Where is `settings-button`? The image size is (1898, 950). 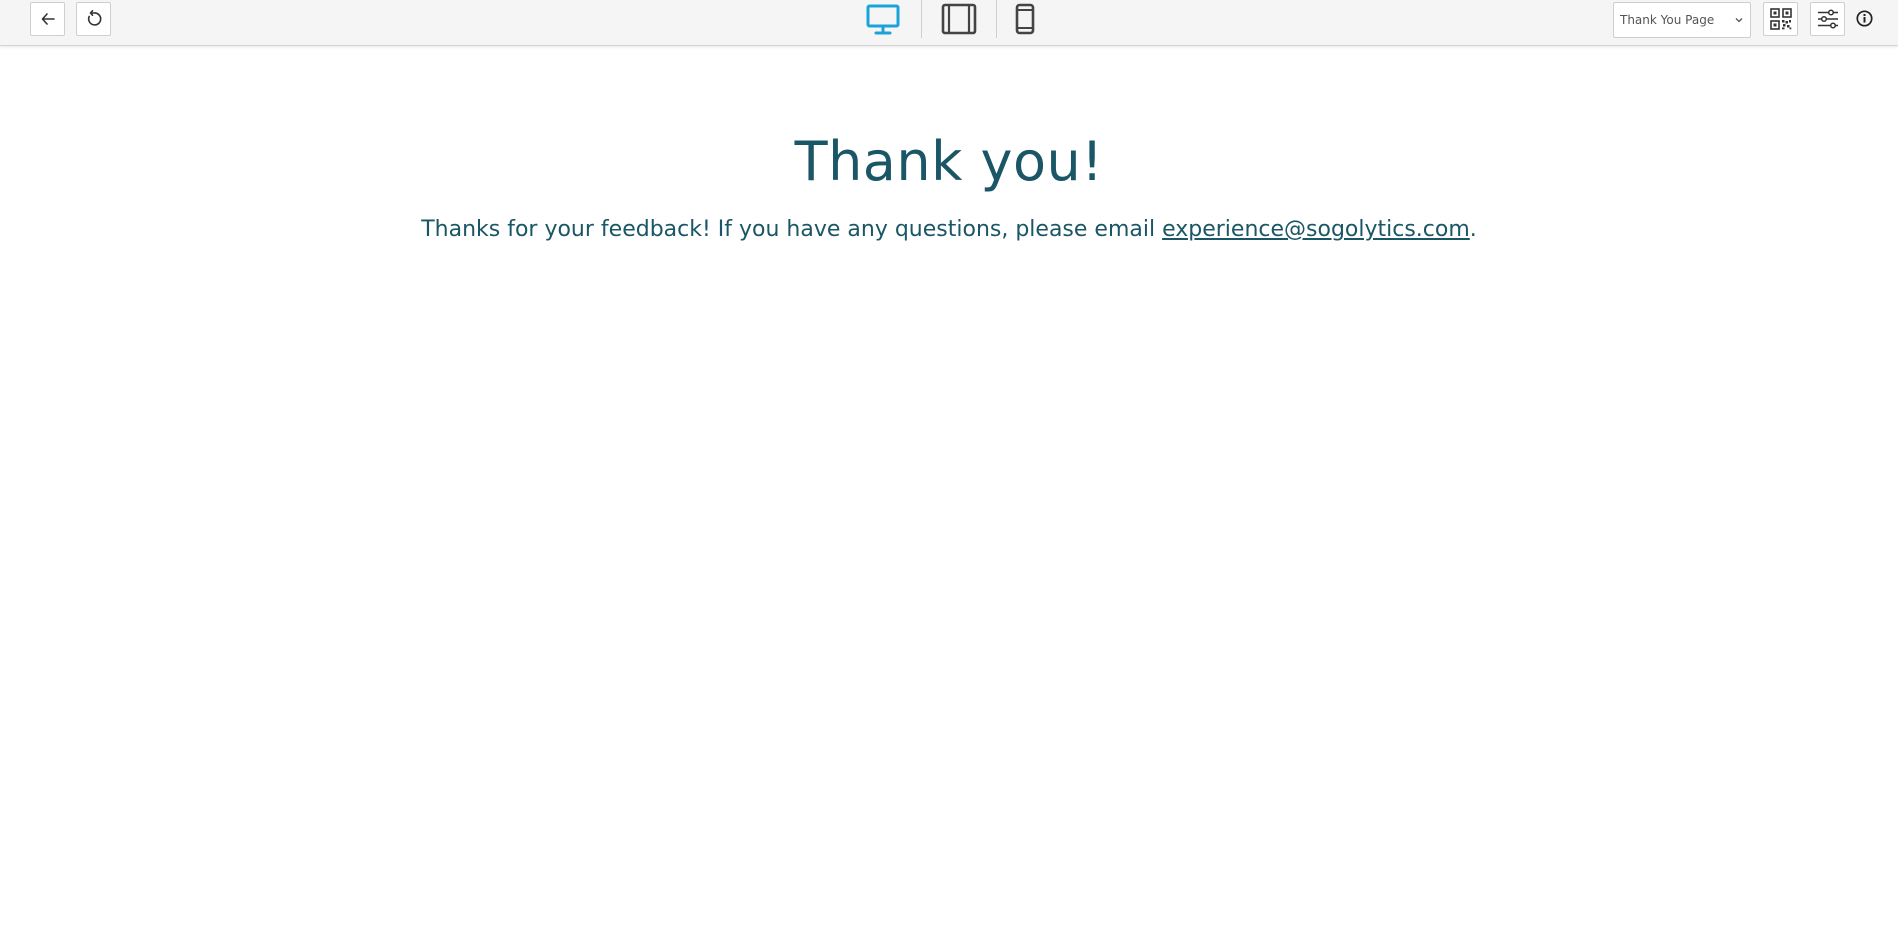 settings-button is located at coordinates (1827, 19).